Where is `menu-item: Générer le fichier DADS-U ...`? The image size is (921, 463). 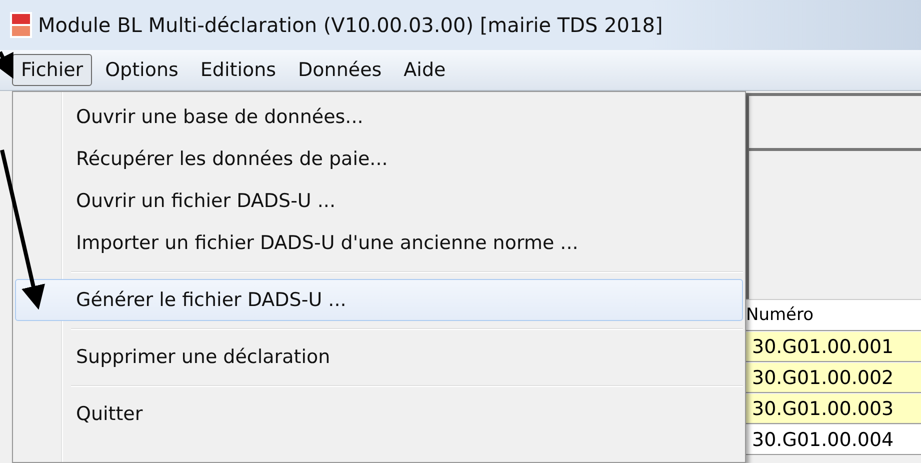 menu-item: Générer le fichier DADS-U ... is located at coordinates (379, 300).